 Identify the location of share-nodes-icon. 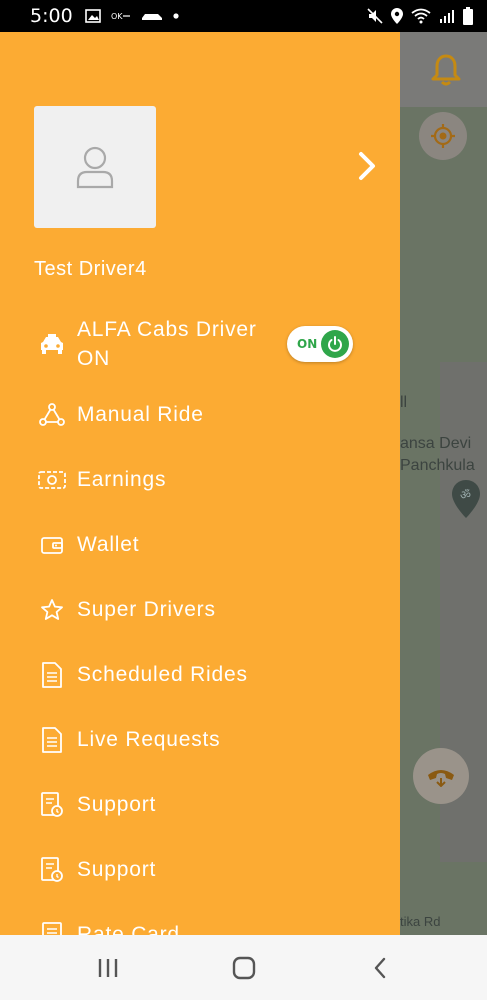
(52, 415).